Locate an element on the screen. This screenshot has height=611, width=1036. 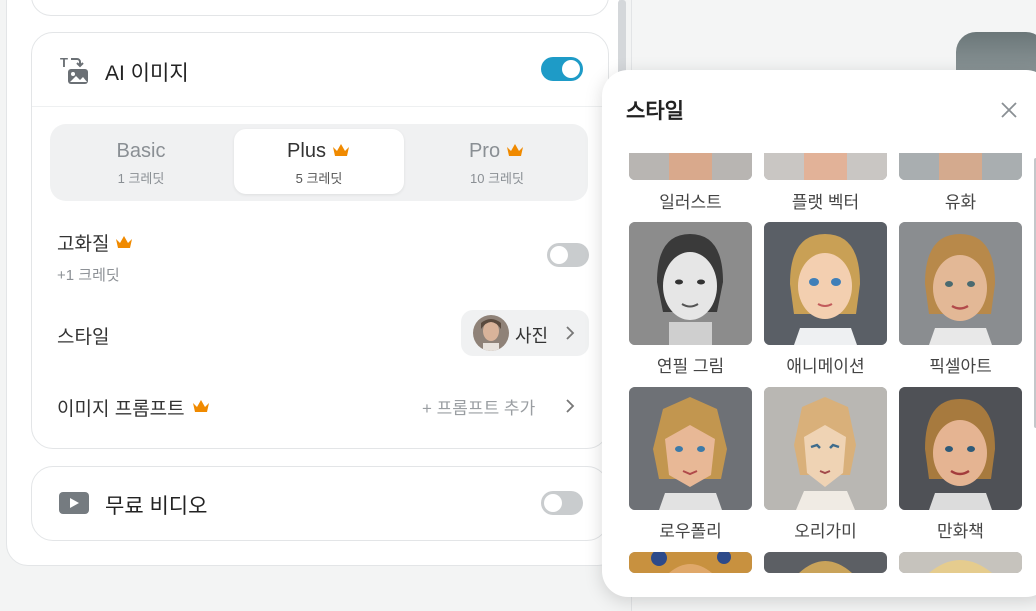
style-item-label: 로우폴리 is located at coordinates (690, 531).